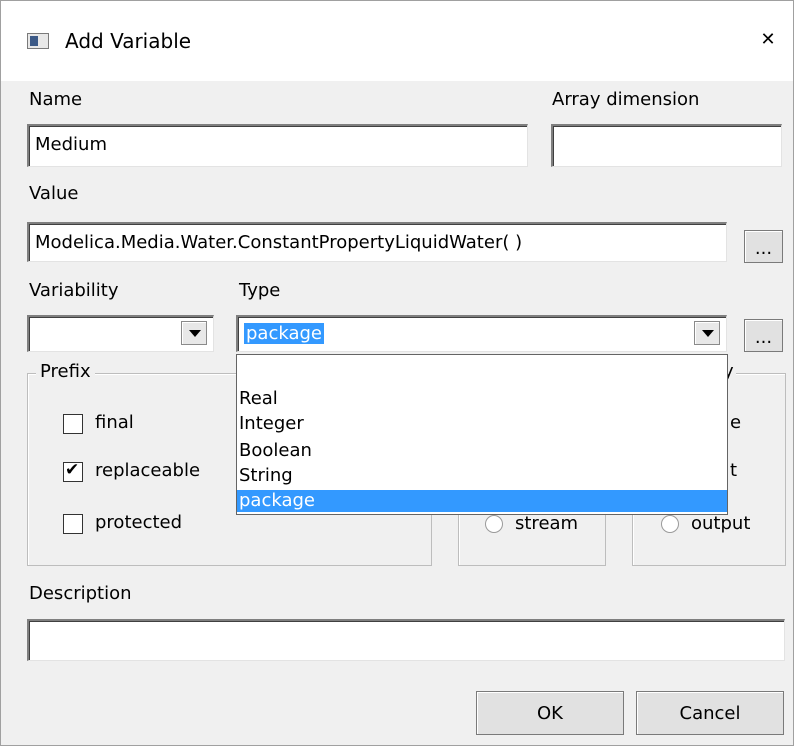  Describe the element at coordinates (114, 422) in the screenshot. I see `final-label: final` at that location.